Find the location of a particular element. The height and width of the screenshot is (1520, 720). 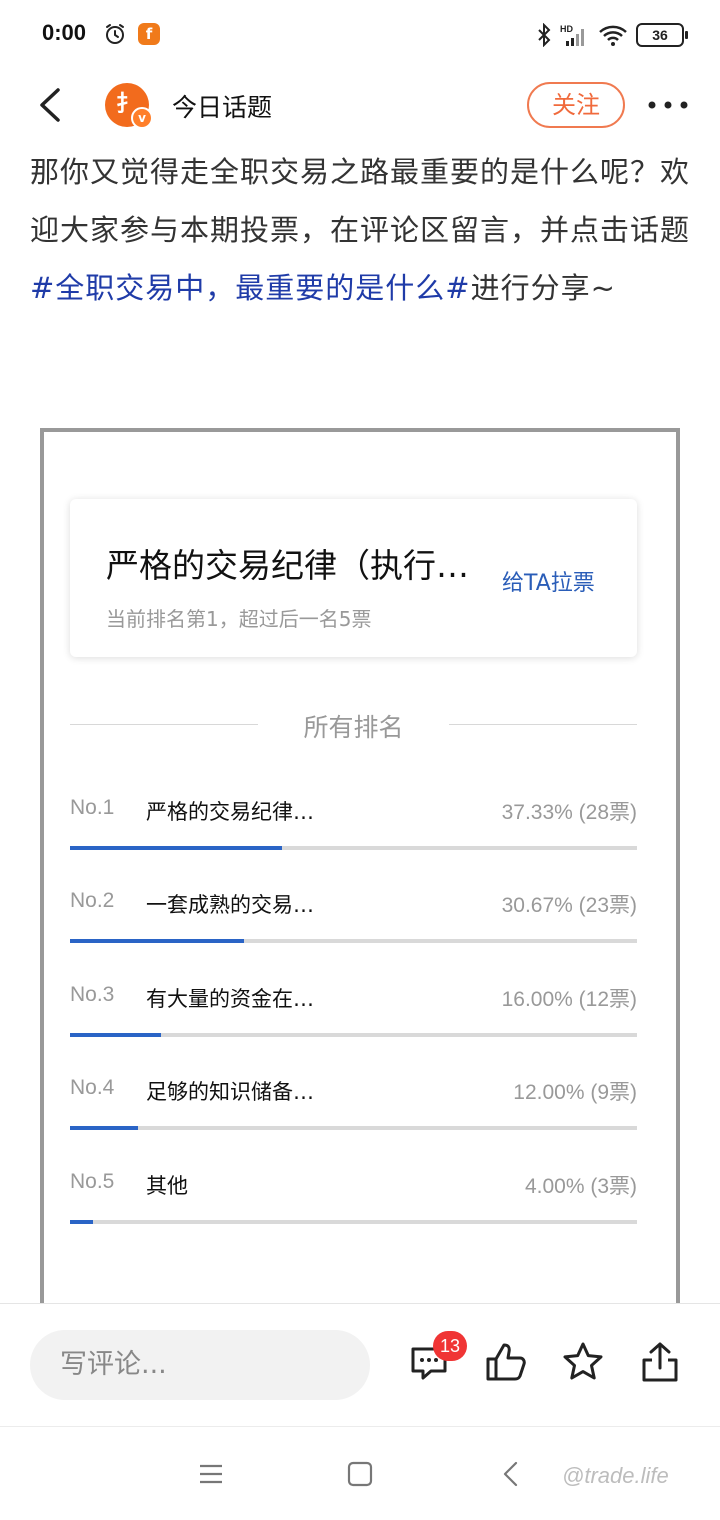

menu-icon is located at coordinates (211, 1474).